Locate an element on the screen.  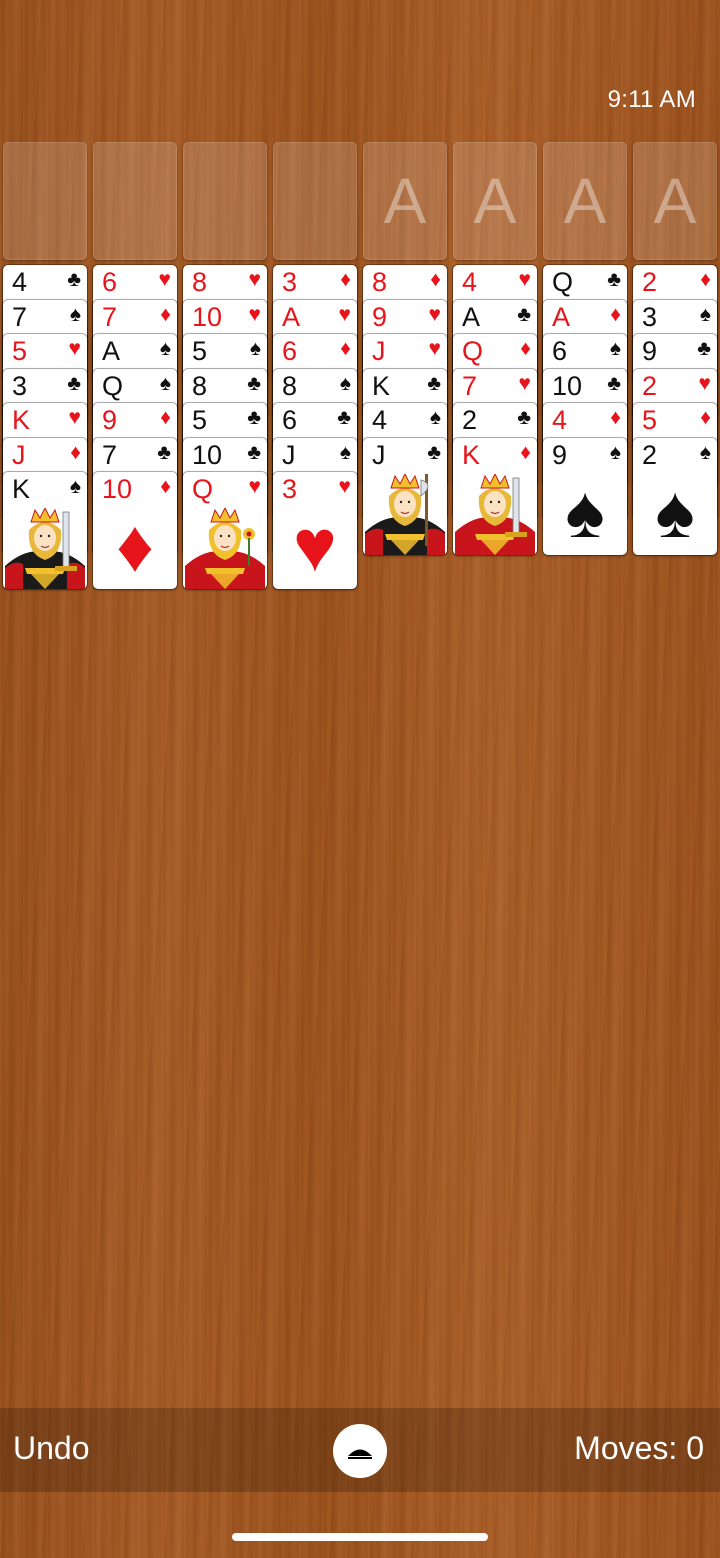
card-jack-of-clubs: J ♣ is located at coordinates (405, 496).